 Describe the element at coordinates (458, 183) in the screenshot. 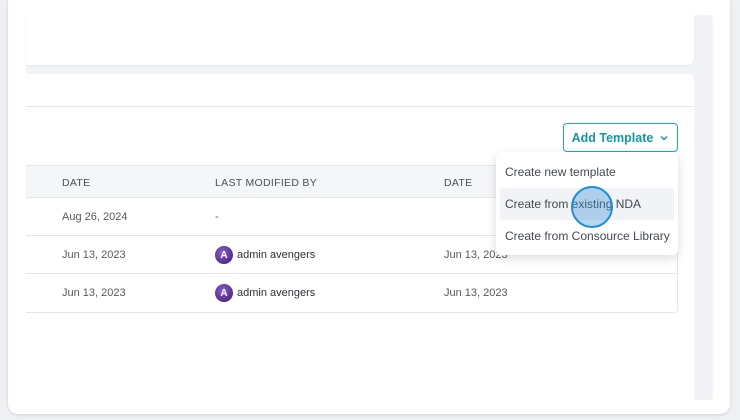

I see `column-header-date-2: DATE` at that location.